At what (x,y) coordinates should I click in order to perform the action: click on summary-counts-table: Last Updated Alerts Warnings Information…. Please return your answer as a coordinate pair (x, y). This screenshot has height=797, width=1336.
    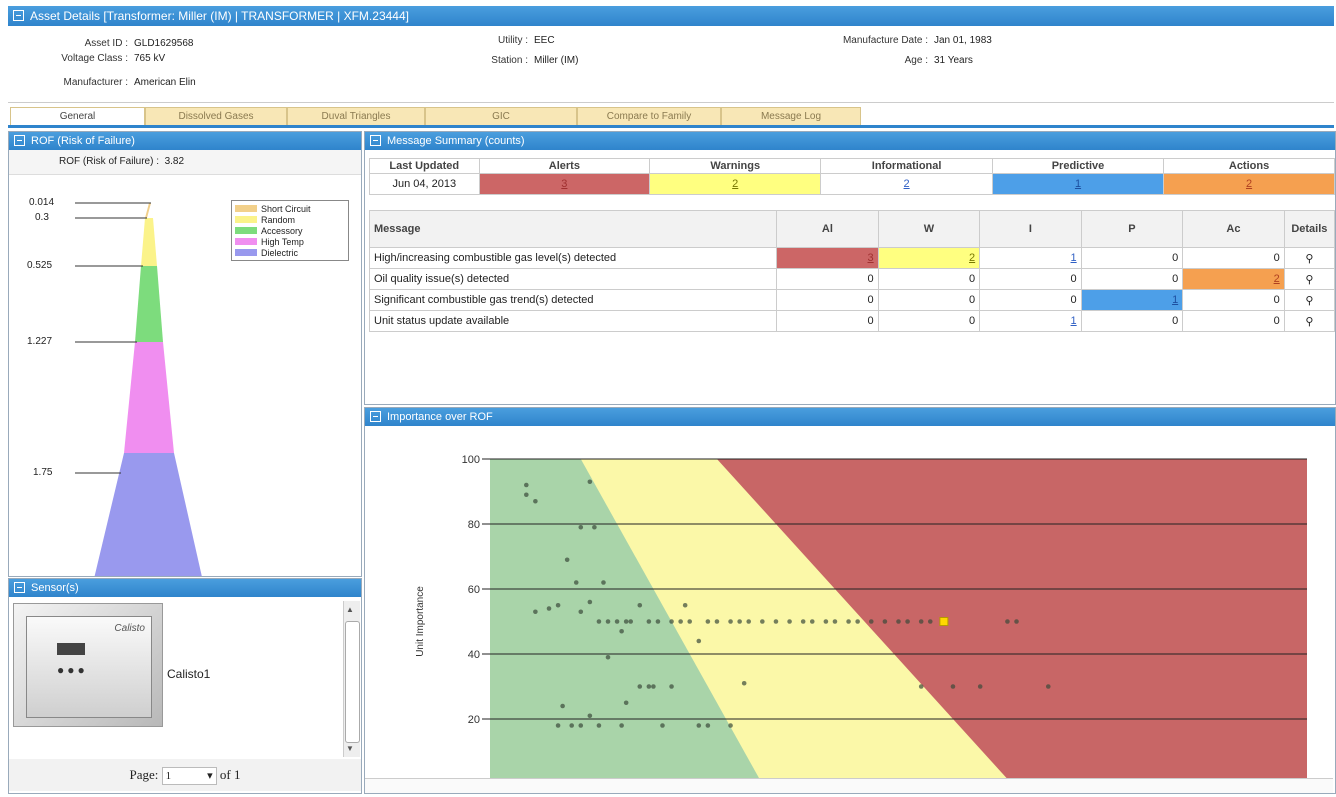
    Looking at the image, I should click on (852, 176).